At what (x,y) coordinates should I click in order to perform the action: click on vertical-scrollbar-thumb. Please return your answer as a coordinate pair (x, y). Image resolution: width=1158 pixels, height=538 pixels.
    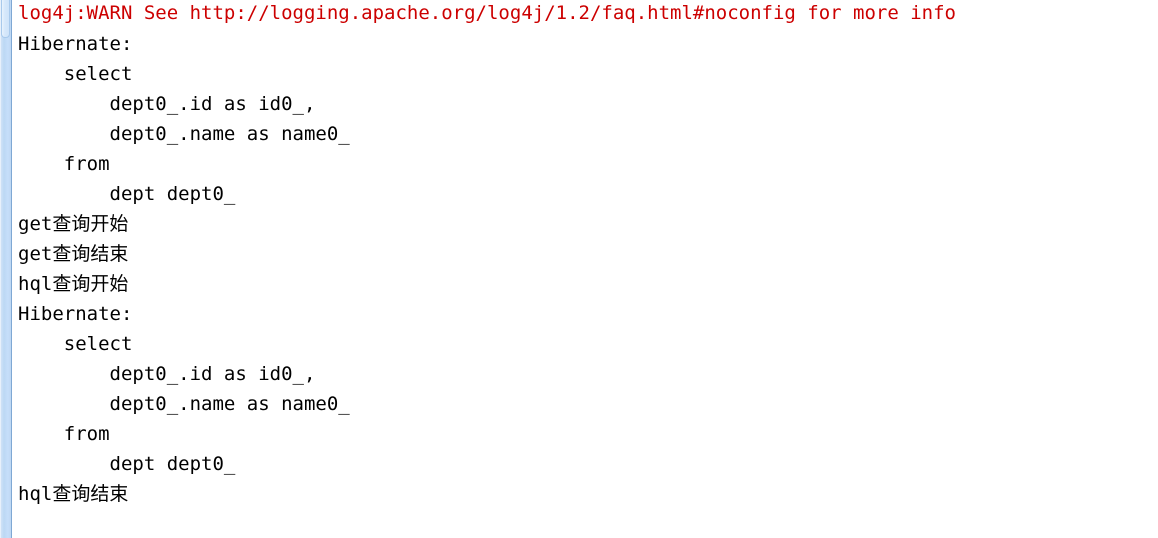
    Looking at the image, I should click on (5, 19).